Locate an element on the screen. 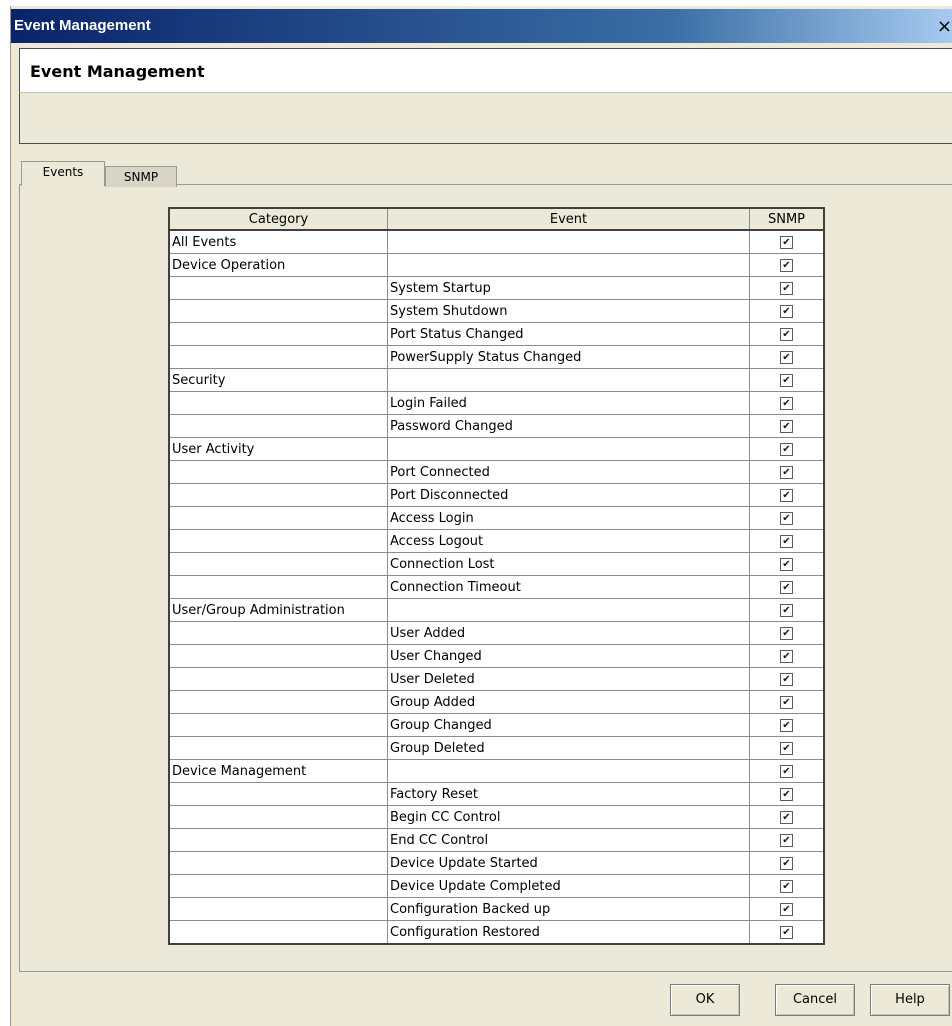 The height and width of the screenshot is (1026, 952). table-row: User Changed ✔ is located at coordinates (496, 656).